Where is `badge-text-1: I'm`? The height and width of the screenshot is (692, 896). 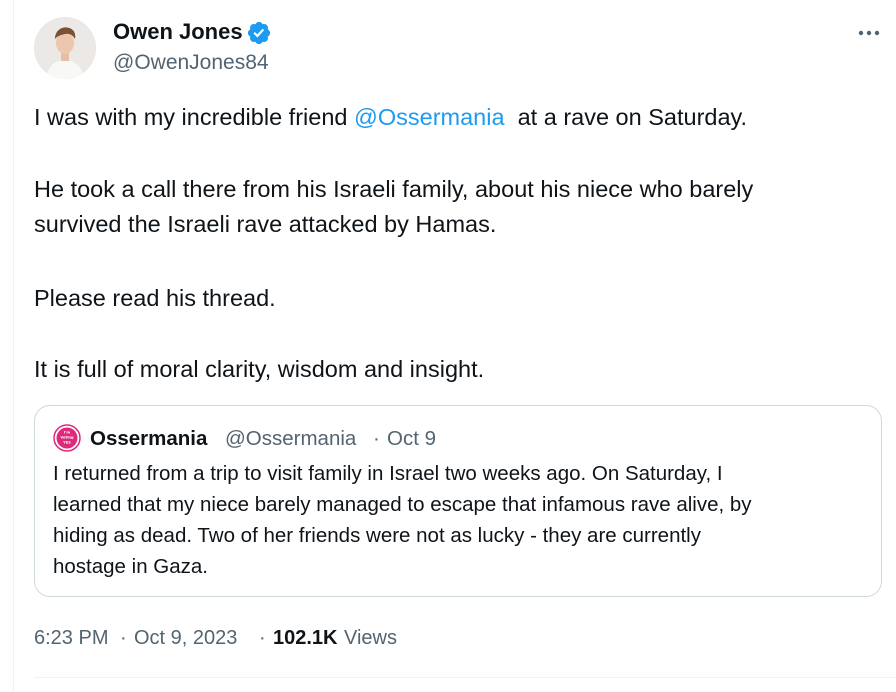 badge-text-1: I'm is located at coordinates (67, 433).